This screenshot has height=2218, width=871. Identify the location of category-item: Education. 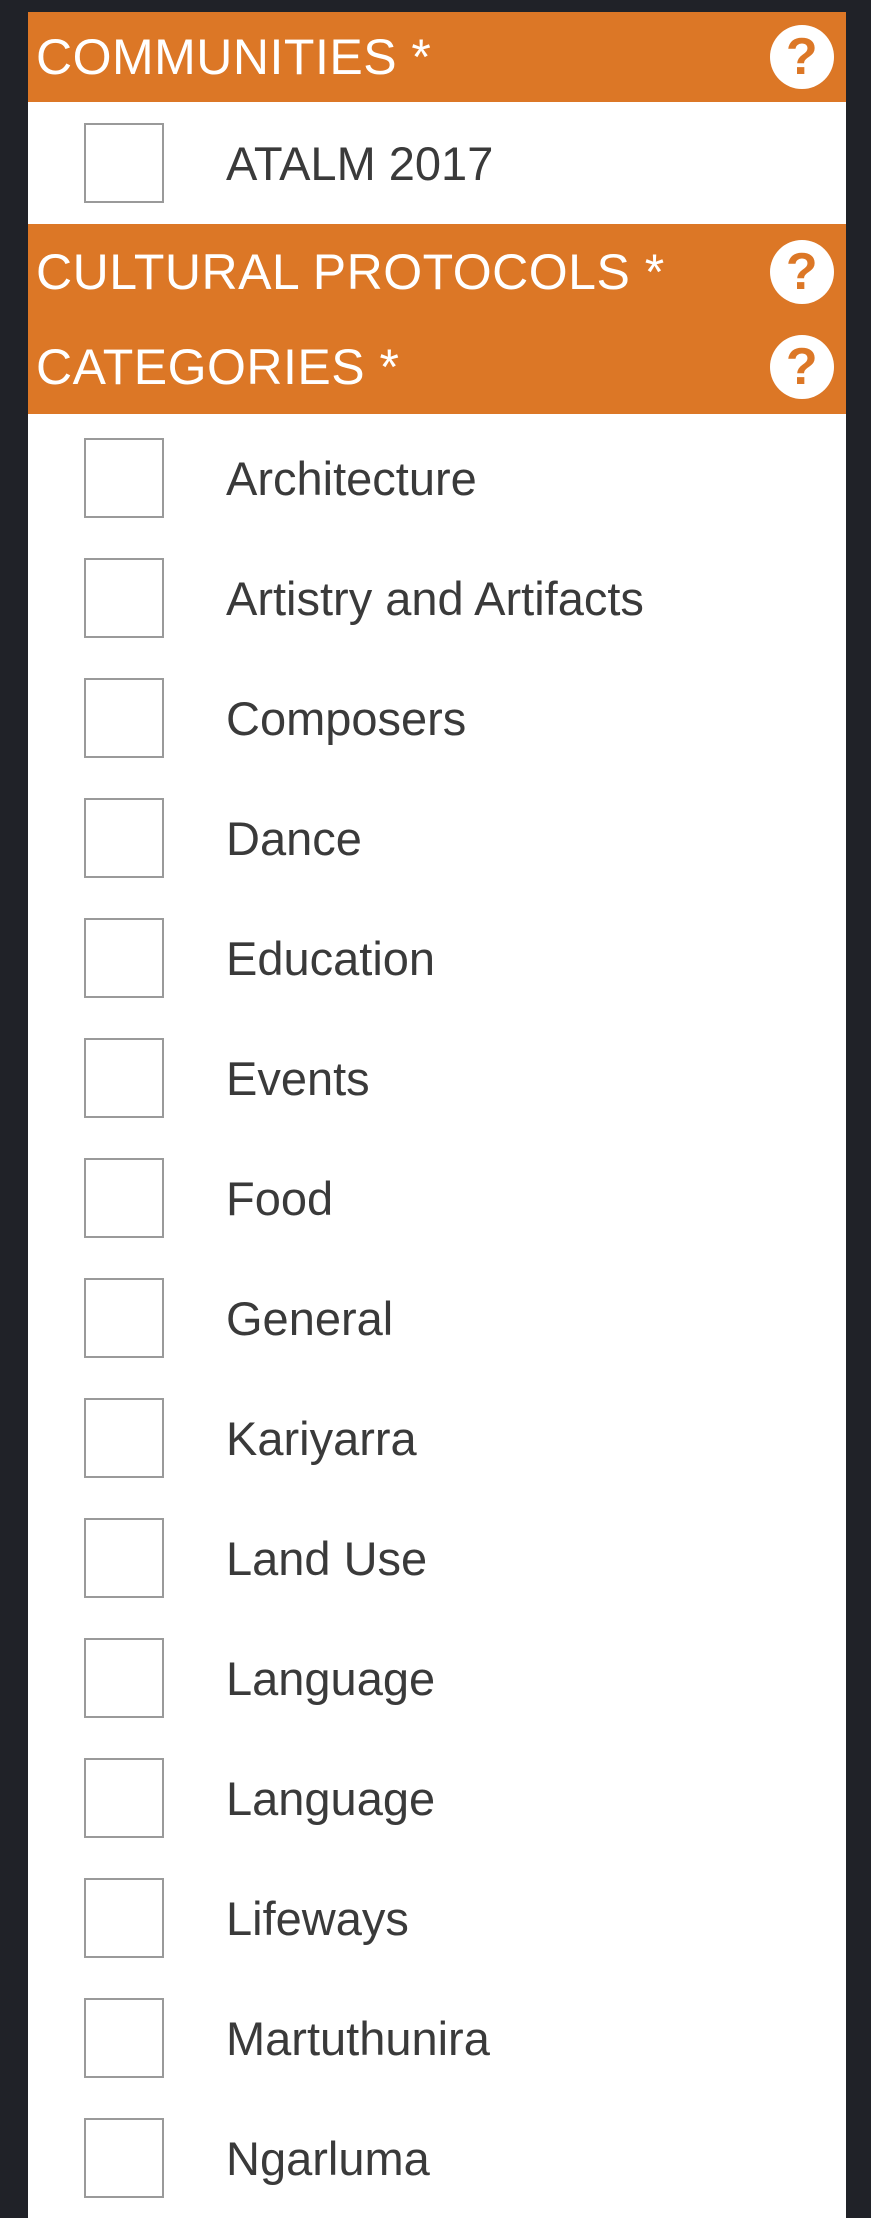
(437, 958).